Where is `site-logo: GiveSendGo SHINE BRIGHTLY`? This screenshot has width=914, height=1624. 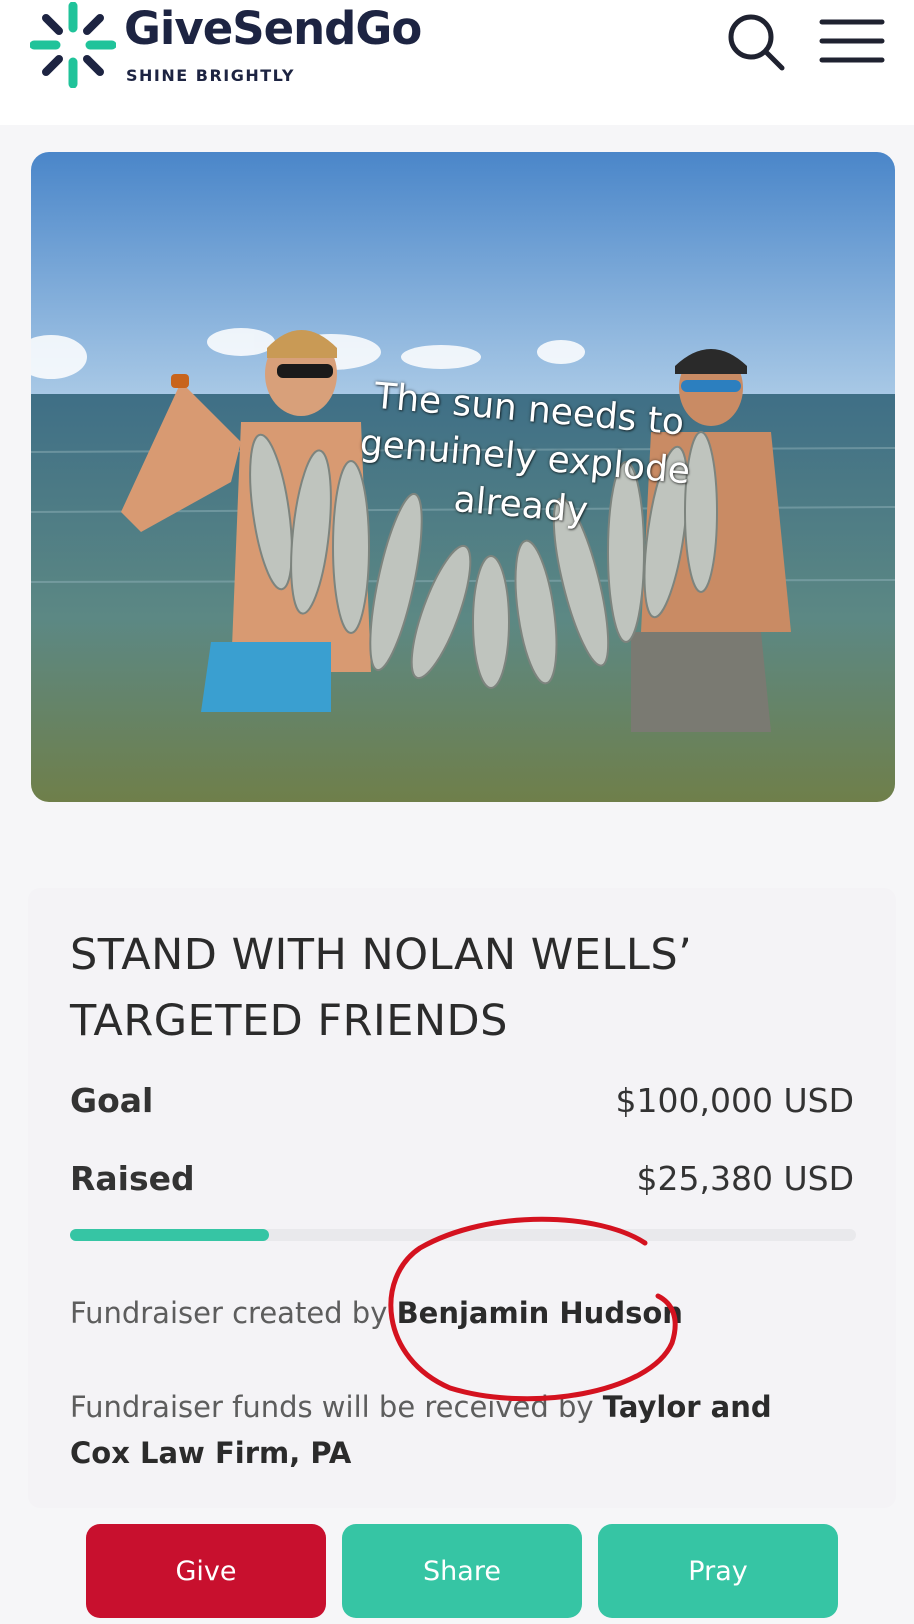 site-logo: GiveSendGo SHINE BRIGHTLY is located at coordinates (260, 46).